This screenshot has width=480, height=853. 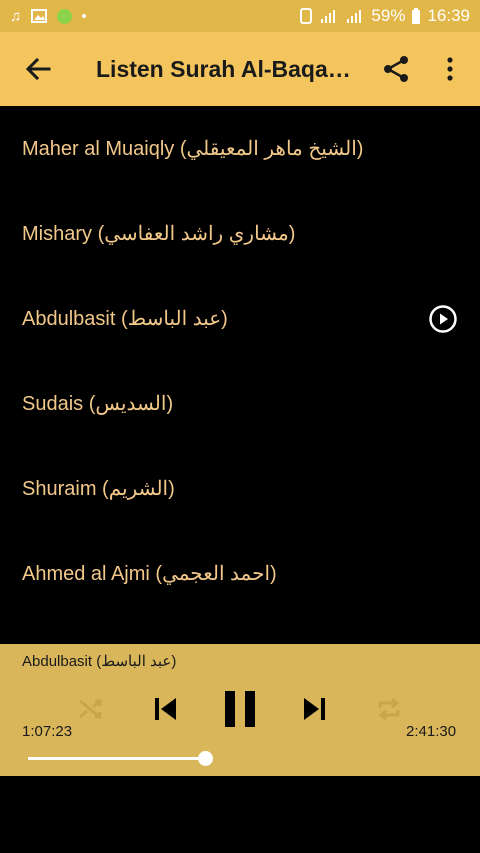 I want to click on app-toolbar: Listen Surah Al-Baqarah, so click(x=240, y=69).